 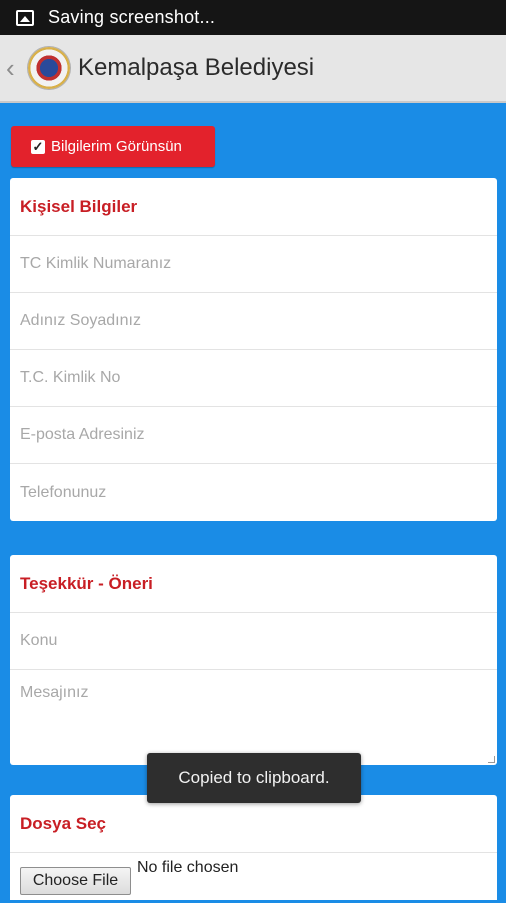 What do you see at coordinates (25, 17) in the screenshot?
I see `image-icon` at bounding box center [25, 17].